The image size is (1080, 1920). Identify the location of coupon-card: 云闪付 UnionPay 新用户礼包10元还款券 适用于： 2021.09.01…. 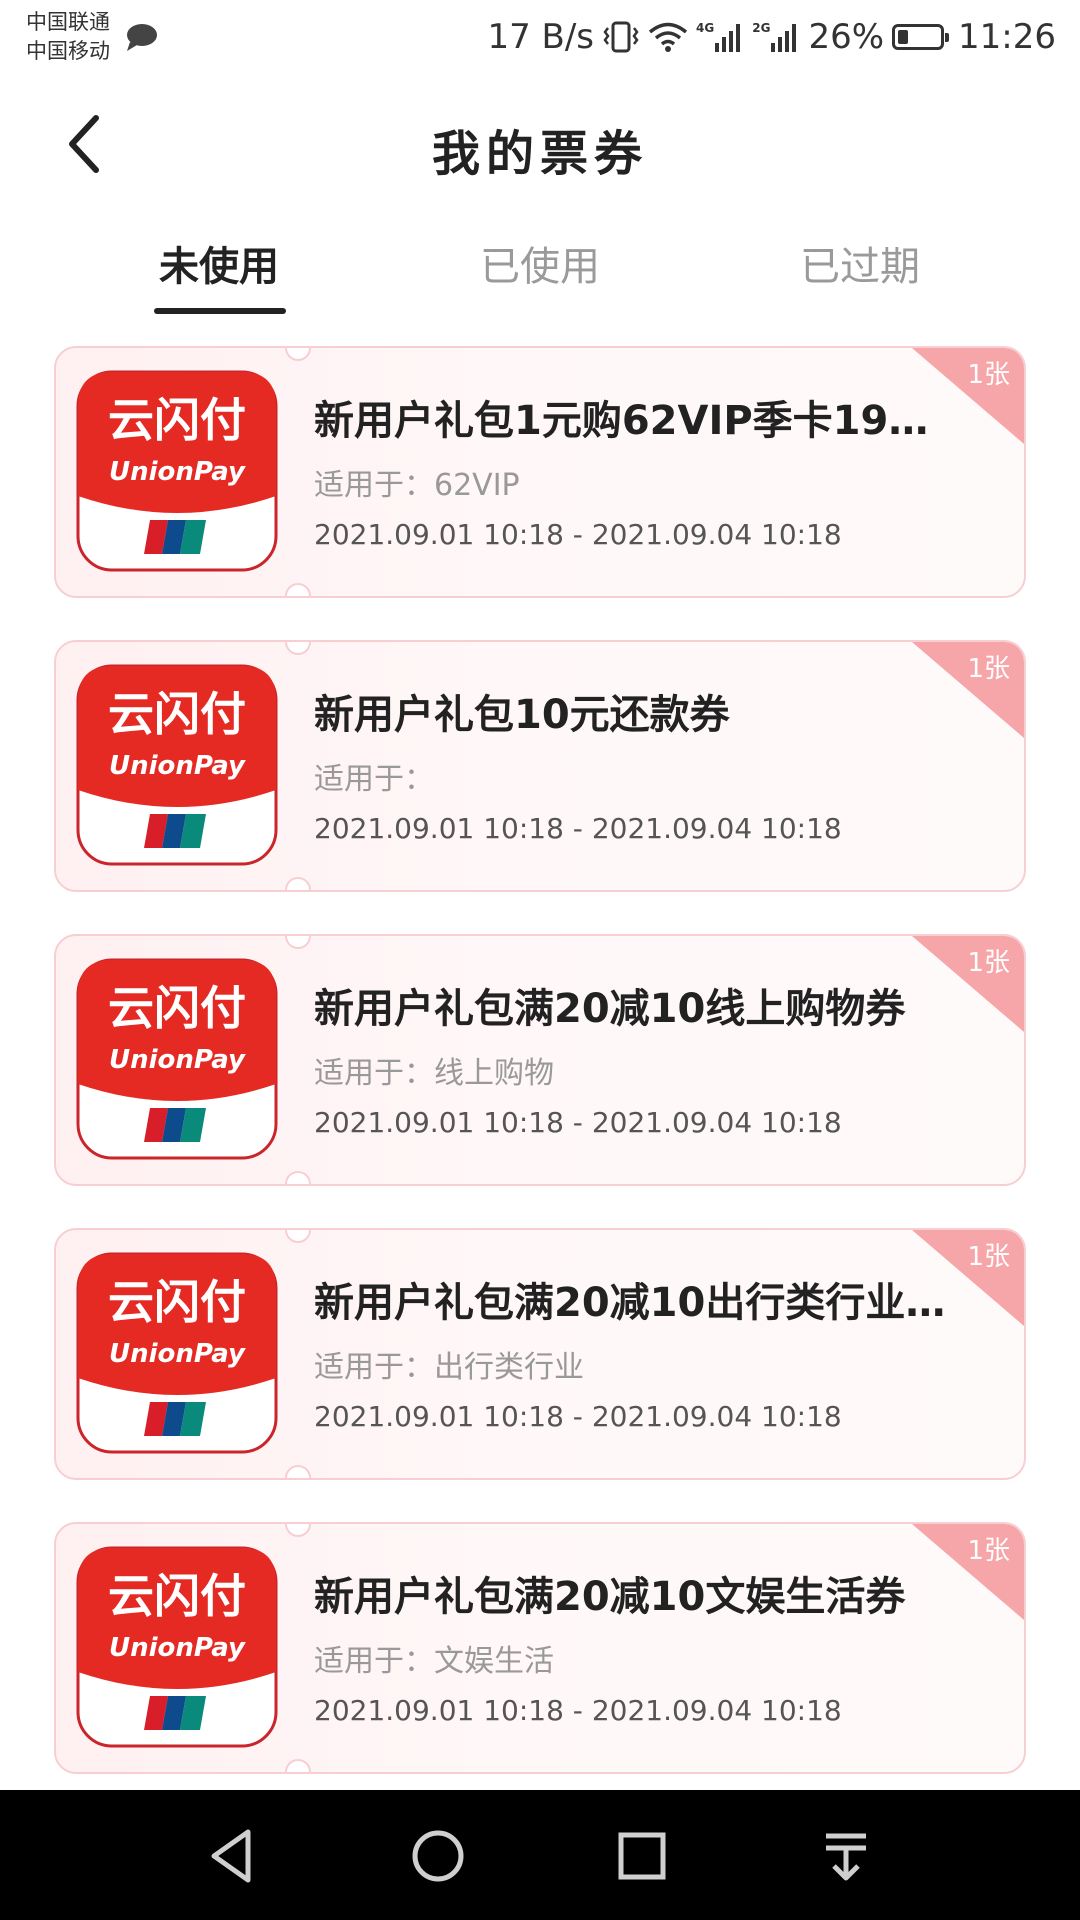
(540, 766).